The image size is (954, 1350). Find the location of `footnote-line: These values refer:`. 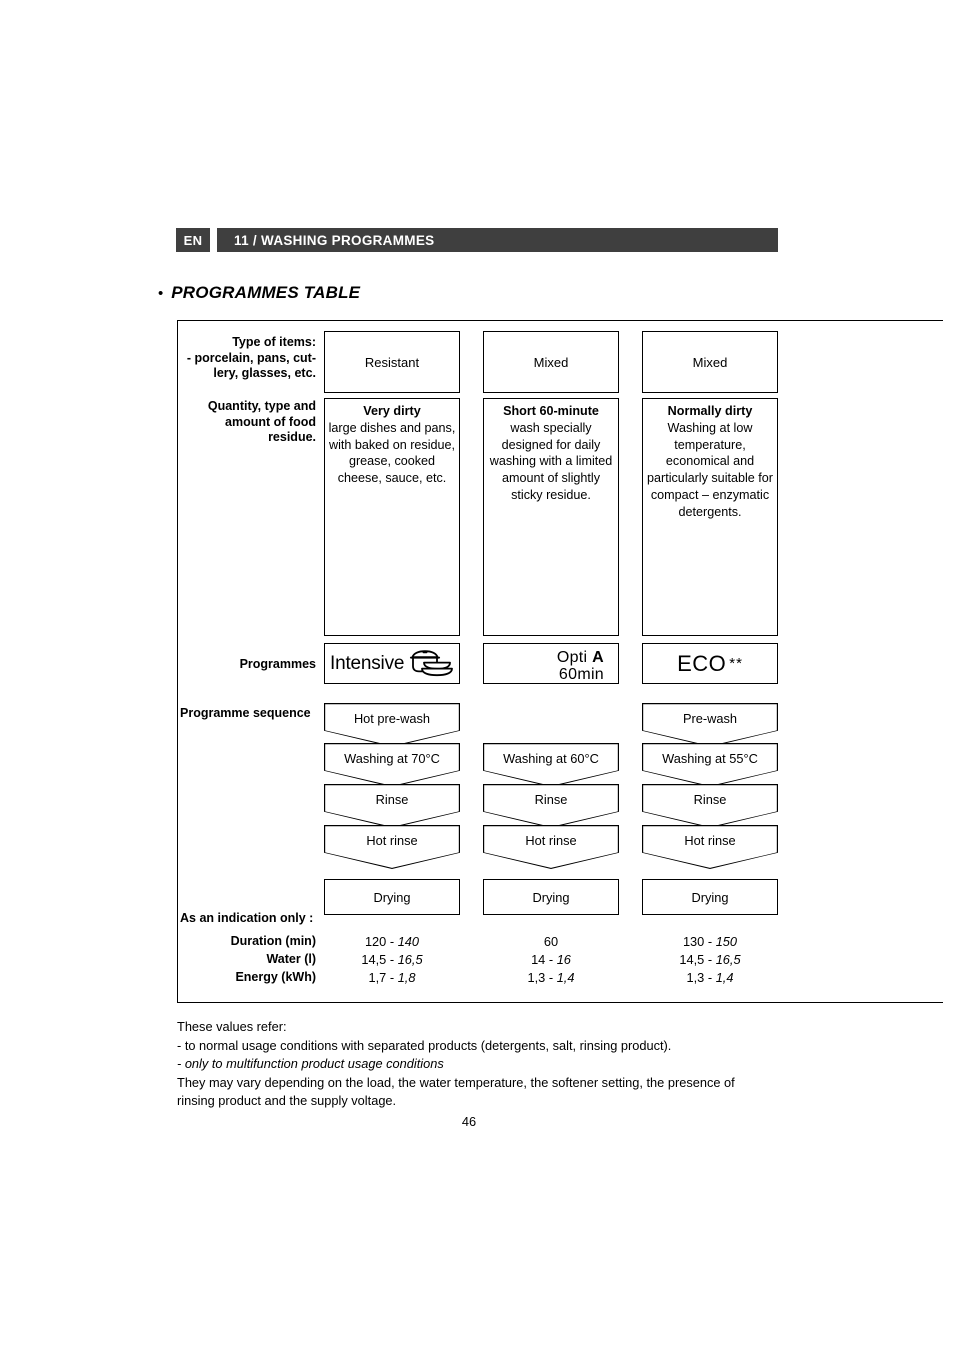

footnote-line: These values refer: is located at coordinates (232, 1026).